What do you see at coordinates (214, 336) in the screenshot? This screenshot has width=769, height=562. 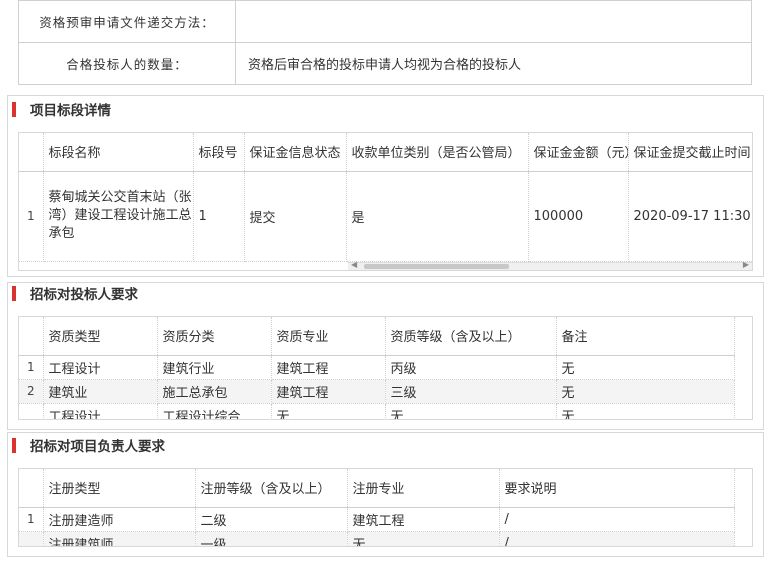 I see `col-header: 资质分类` at bounding box center [214, 336].